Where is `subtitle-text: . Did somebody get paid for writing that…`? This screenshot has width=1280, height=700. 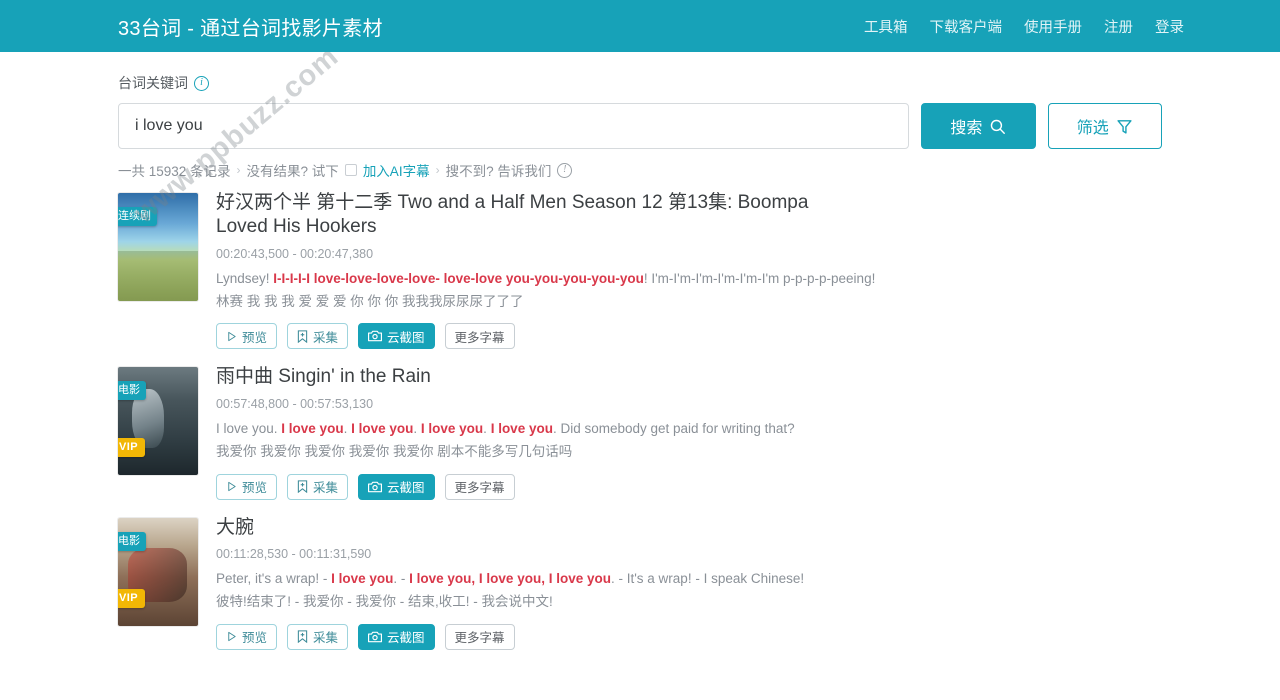 subtitle-text: . Did somebody get paid for writing that… is located at coordinates (673, 428).